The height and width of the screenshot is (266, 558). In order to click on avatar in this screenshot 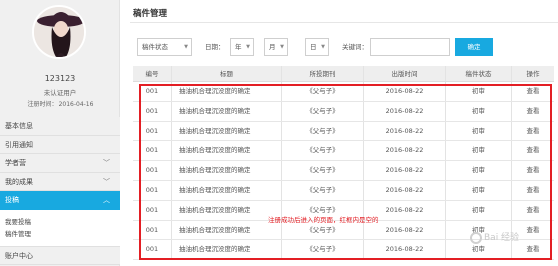, I will do `click(59, 32)`.